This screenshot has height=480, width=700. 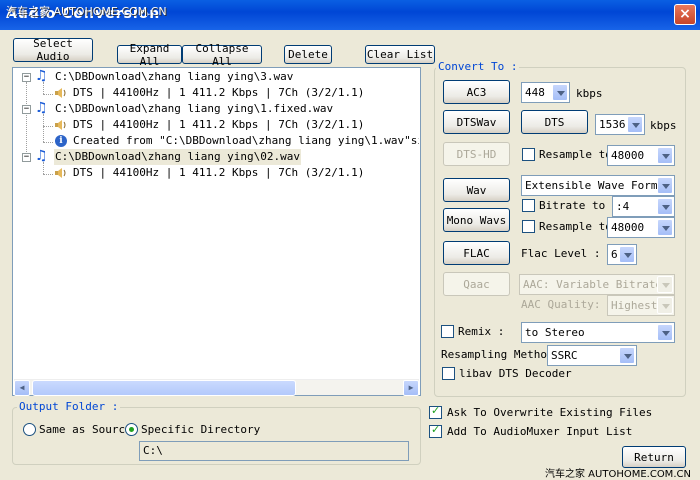 I want to click on same-as-source-radio, so click(x=29, y=429).